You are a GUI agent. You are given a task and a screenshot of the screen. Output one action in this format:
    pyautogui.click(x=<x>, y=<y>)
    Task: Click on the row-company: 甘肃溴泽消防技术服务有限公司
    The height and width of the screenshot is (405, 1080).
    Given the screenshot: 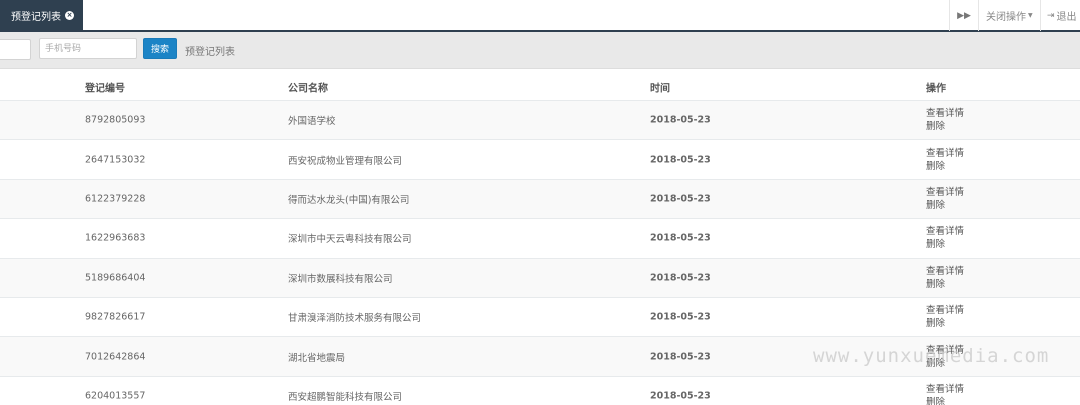 What is the action you would take?
    pyautogui.click(x=355, y=319)
    